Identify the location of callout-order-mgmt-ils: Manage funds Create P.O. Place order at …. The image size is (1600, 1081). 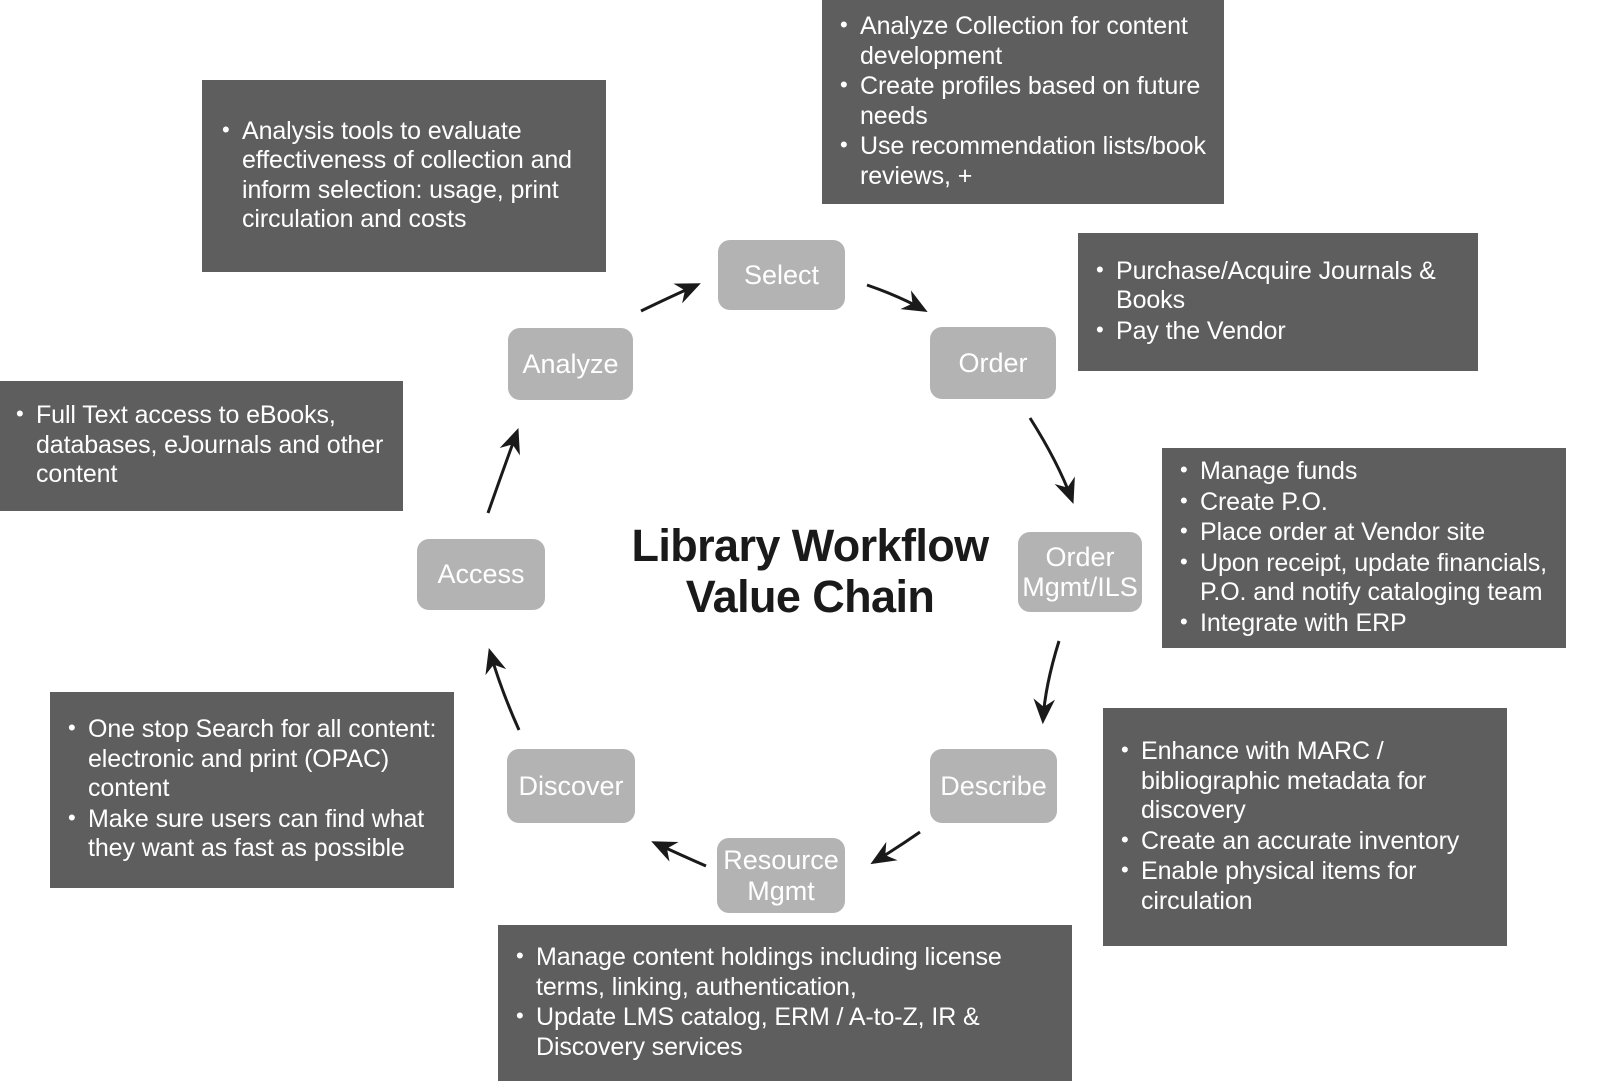
(1364, 548).